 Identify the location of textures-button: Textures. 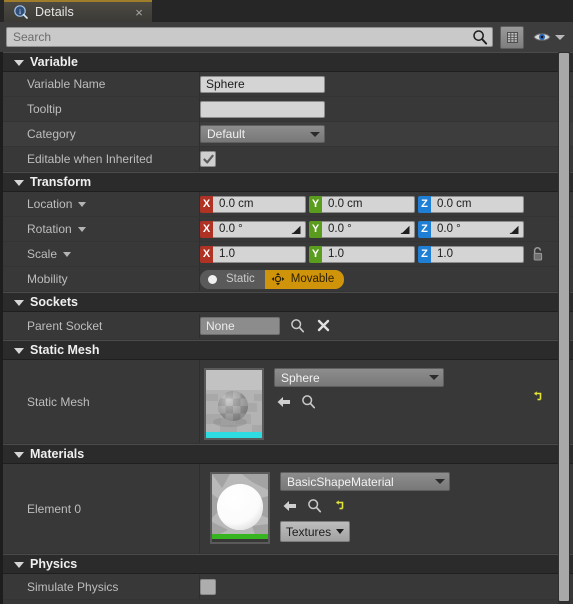
(315, 531).